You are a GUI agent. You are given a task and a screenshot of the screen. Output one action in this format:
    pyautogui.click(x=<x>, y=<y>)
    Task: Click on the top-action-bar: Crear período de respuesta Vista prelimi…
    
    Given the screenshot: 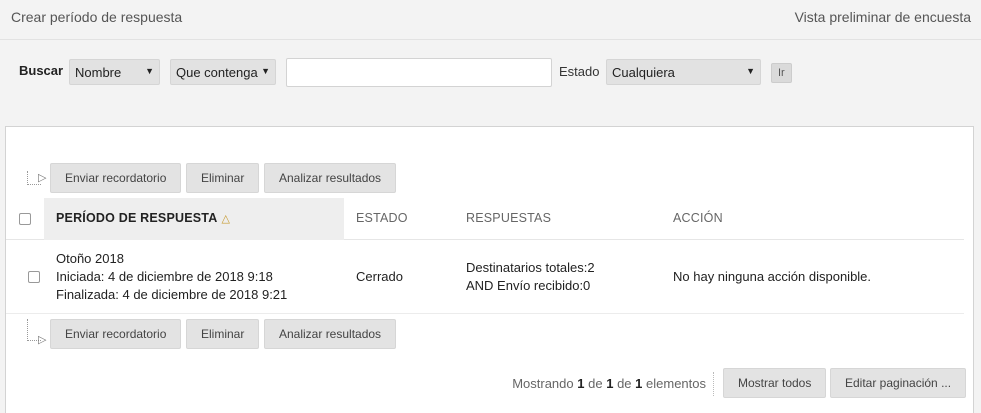 What is the action you would take?
    pyautogui.click(x=490, y=20)
    